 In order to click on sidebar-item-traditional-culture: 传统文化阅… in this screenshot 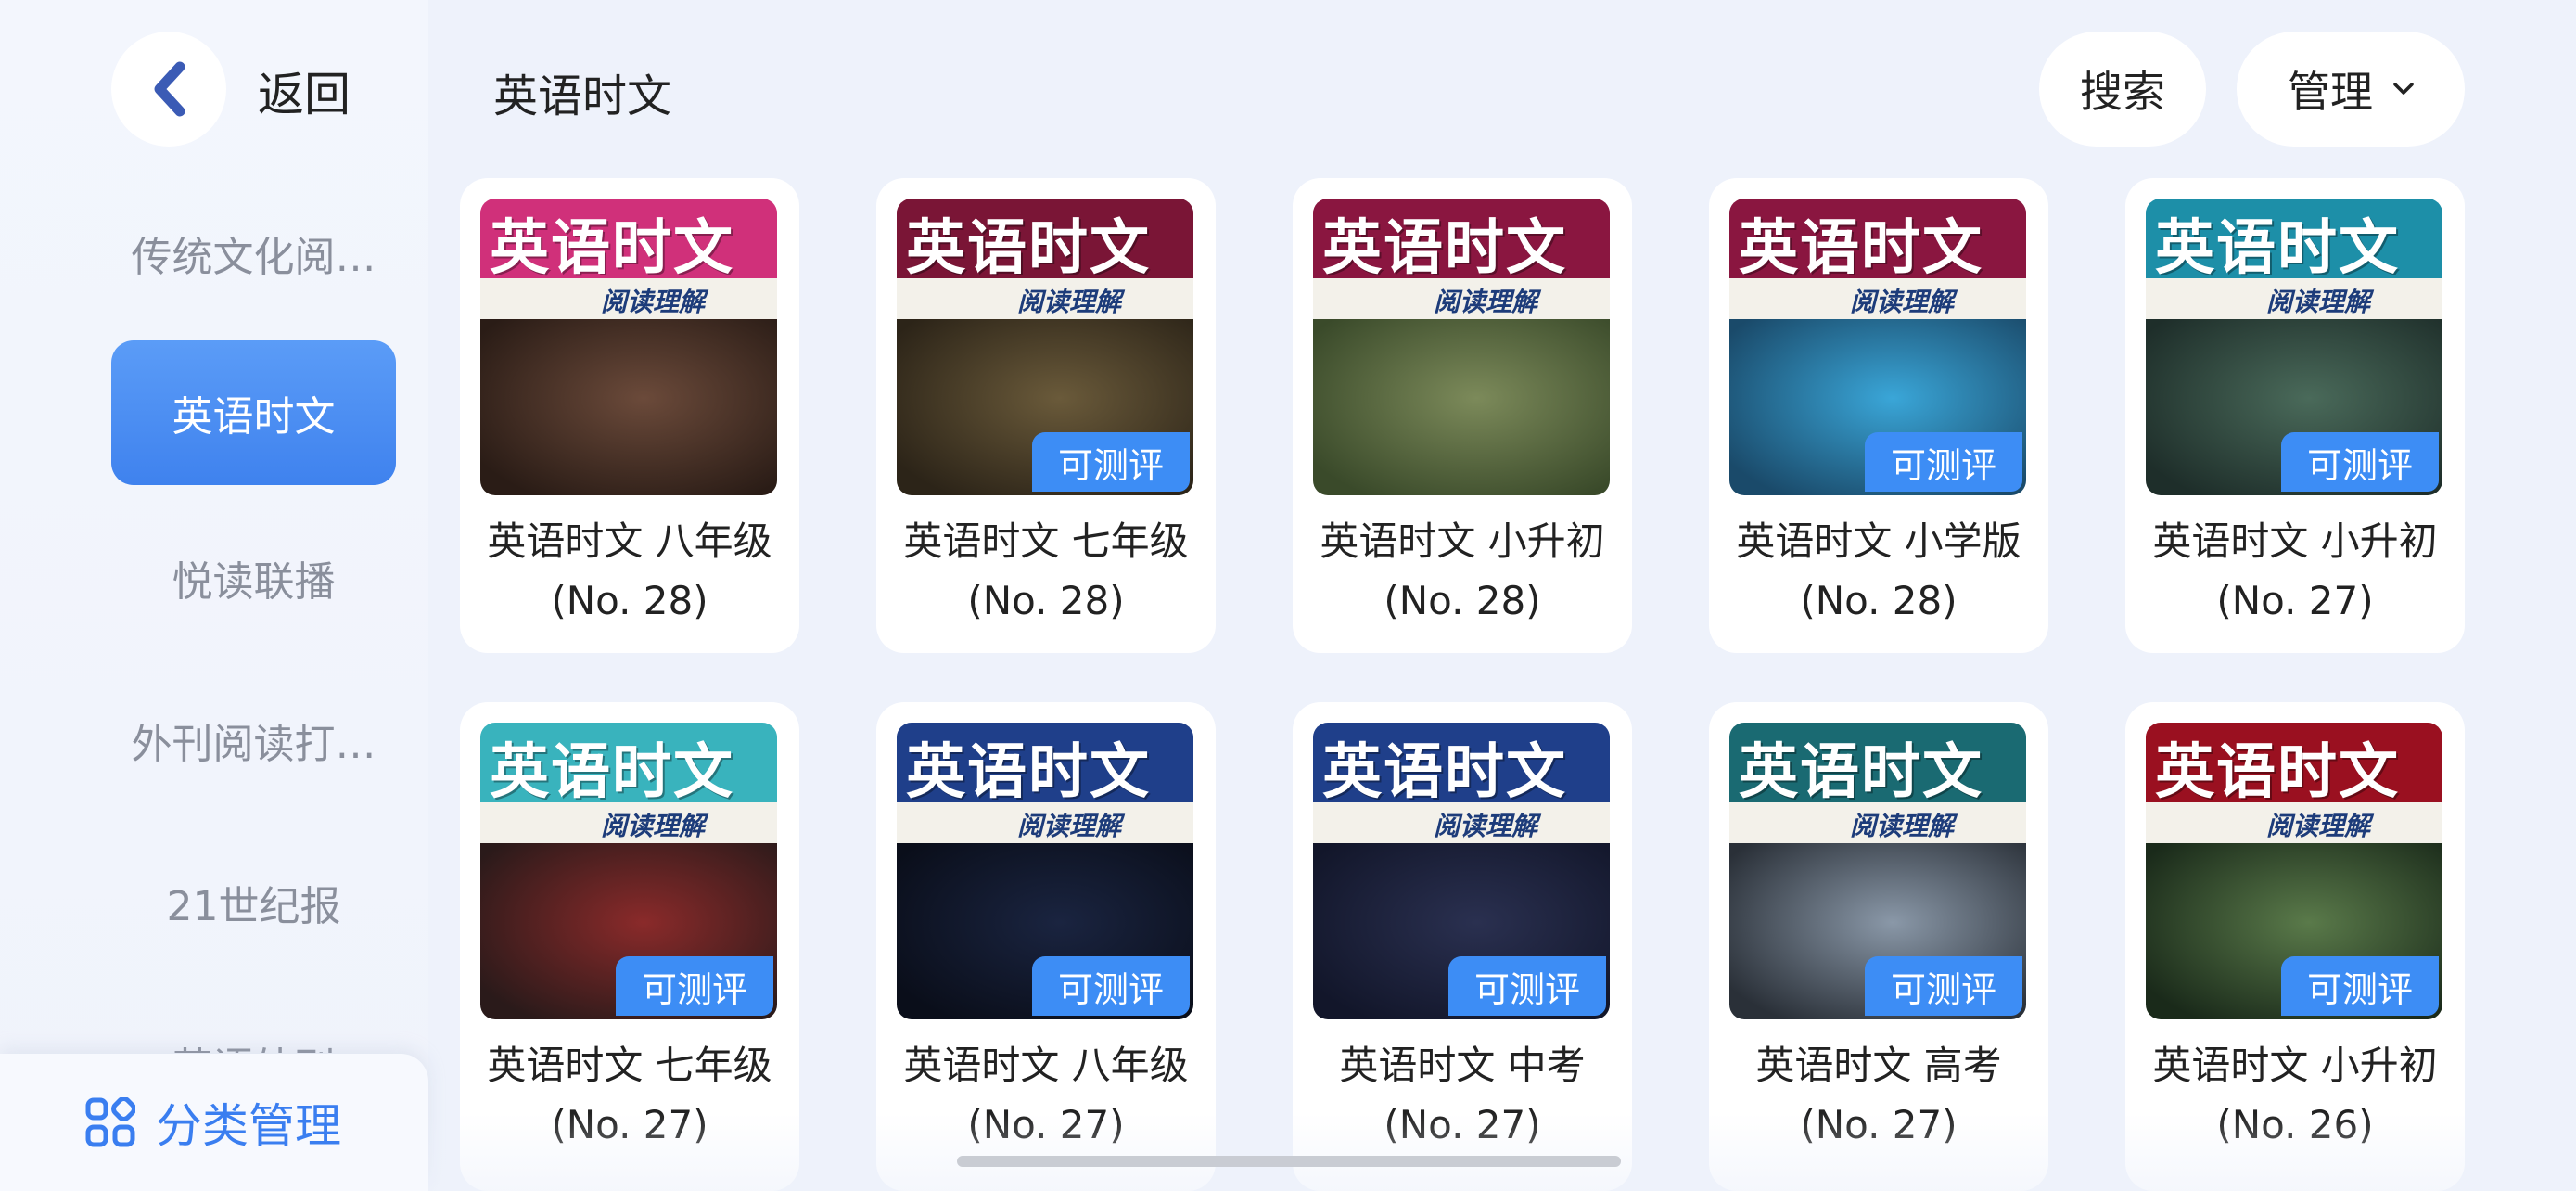, I will do `click(254, 253)`.